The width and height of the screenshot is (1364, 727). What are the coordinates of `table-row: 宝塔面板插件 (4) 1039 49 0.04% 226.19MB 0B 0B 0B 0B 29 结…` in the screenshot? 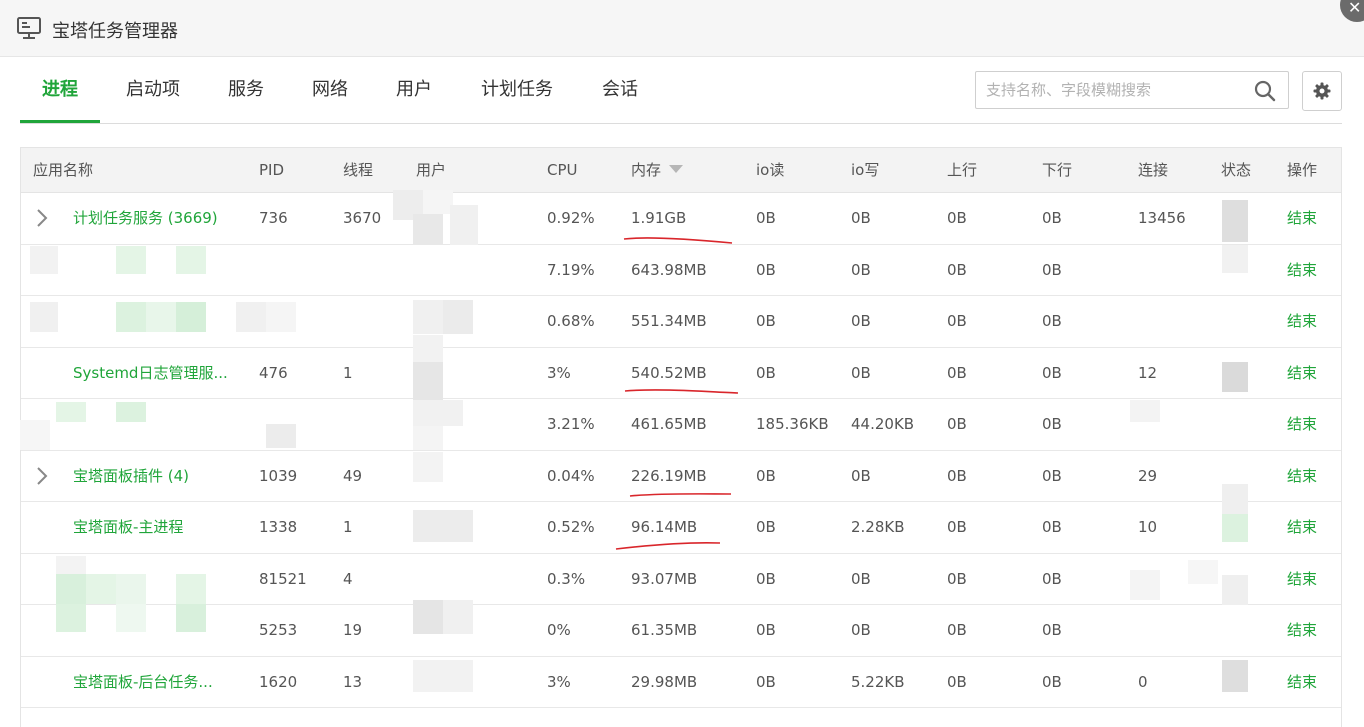 It's located at (681, 476).